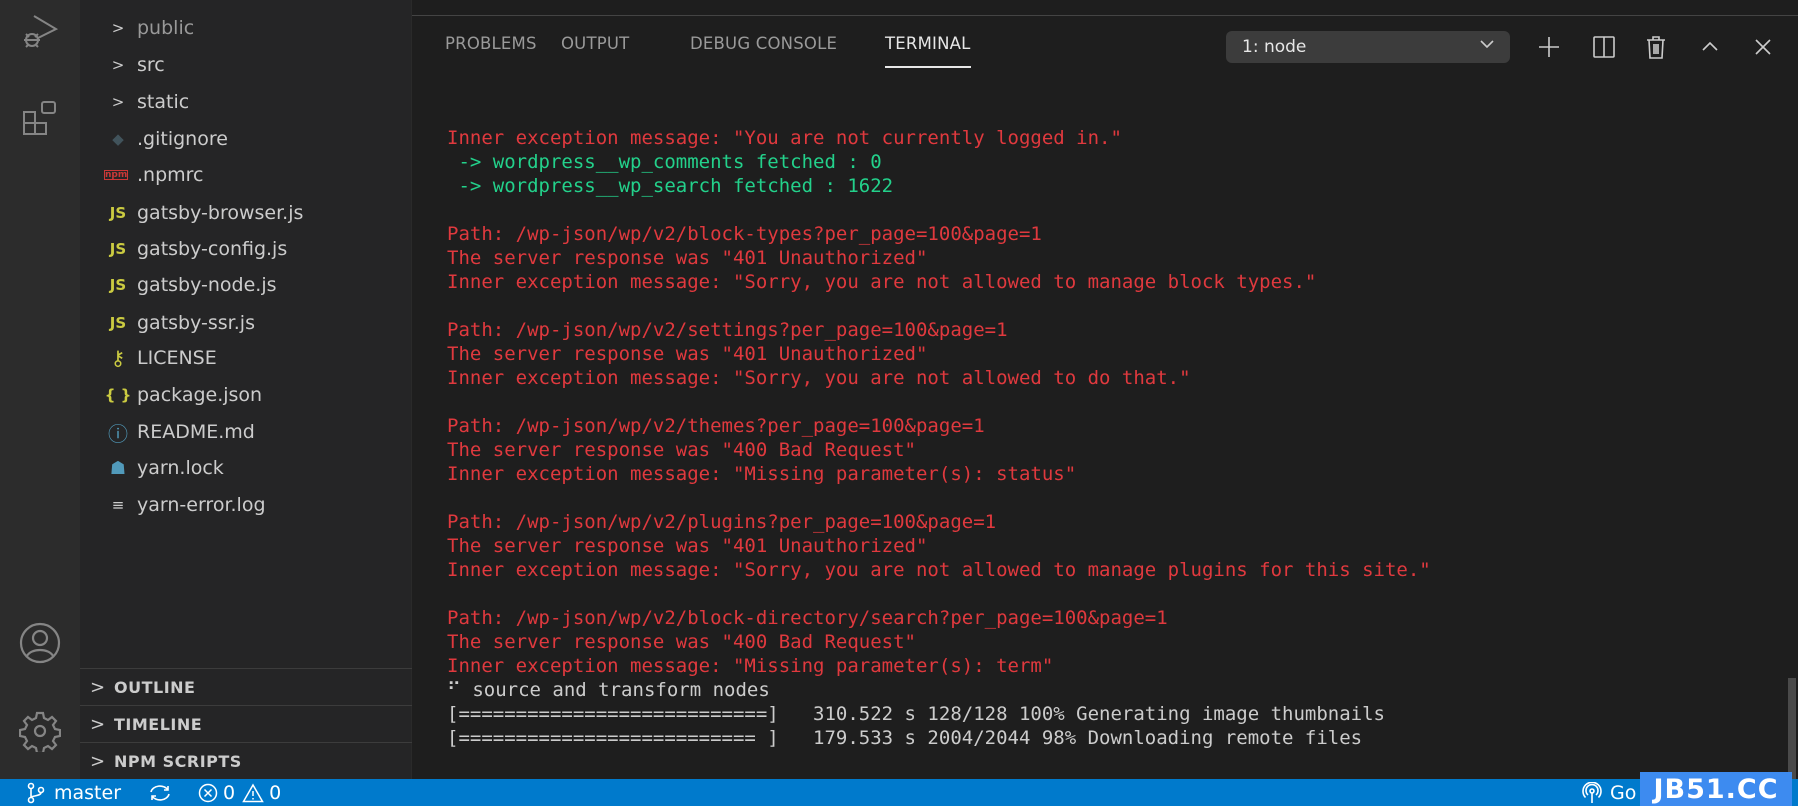 This screenshot has height=806, width=1798. I want to click on sync-button, so click(160, 792).